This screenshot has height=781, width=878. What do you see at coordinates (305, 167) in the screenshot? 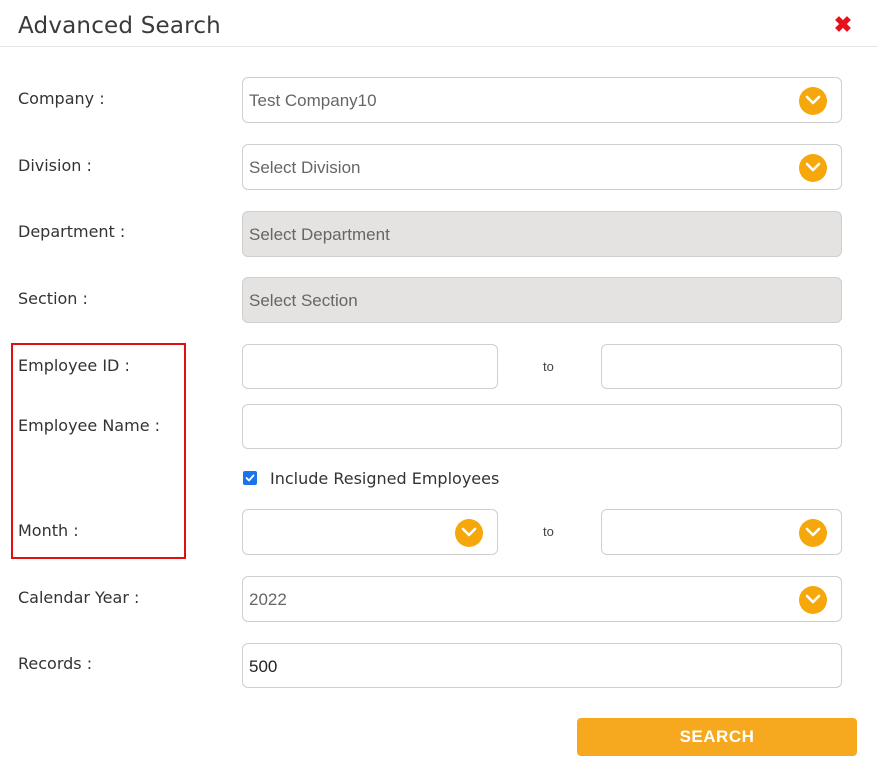
I see `division-value: Select Division` at bounding box center [305, 167].